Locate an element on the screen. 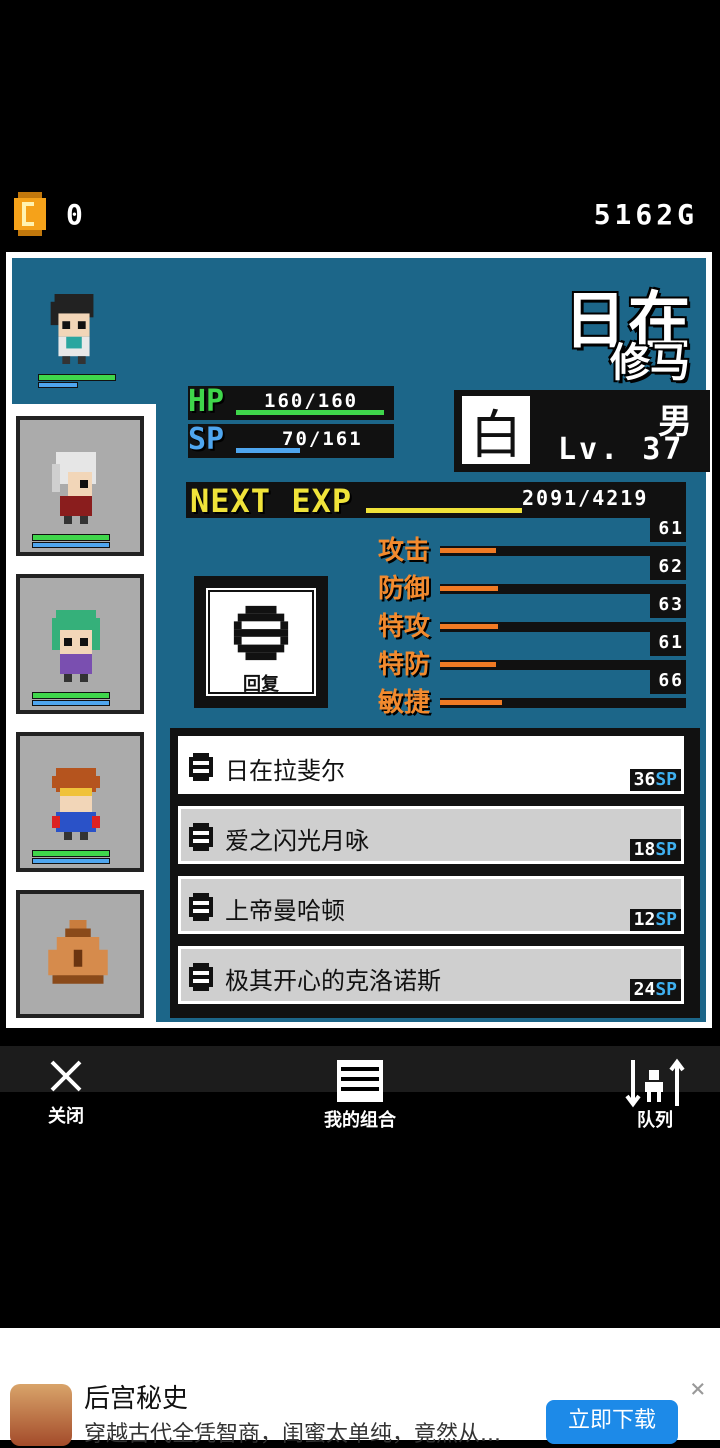 Image resolution: width=720 pixels, height=1448 pixels. team-order-button: 队列 is located at coordinates (655, 1095).